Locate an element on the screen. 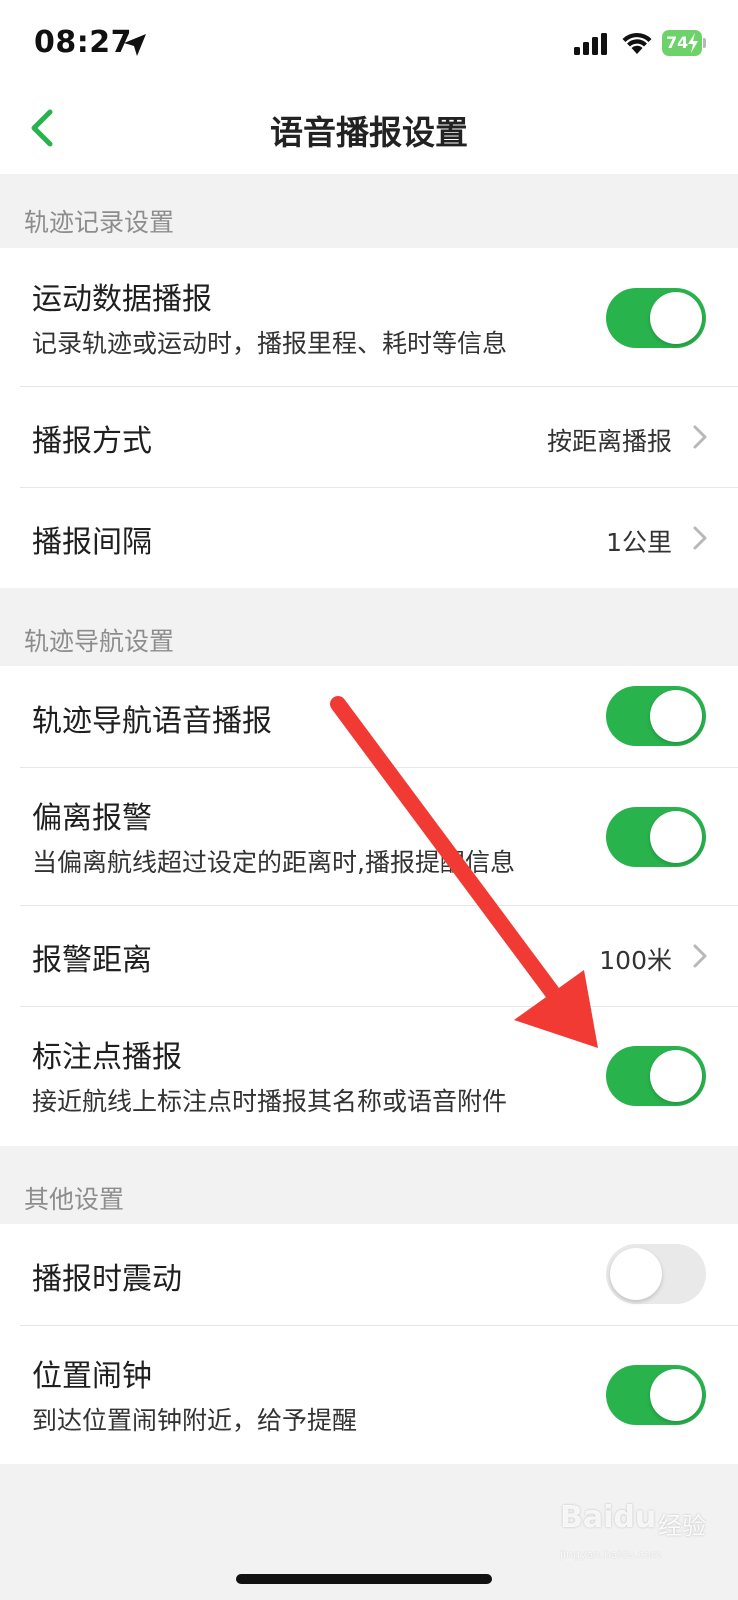 The height and width of the screenshot is (1600, 738). status-time: 08:27 is located at coordinates (83, 42).